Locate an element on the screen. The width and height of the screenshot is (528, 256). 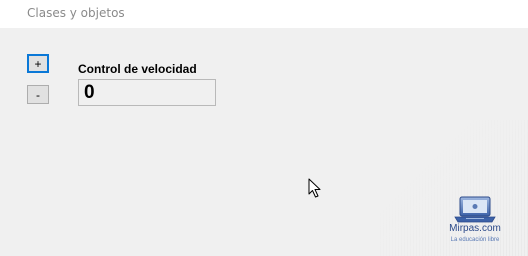
arrow-cursor-icon is located at coordinates (314, 188).